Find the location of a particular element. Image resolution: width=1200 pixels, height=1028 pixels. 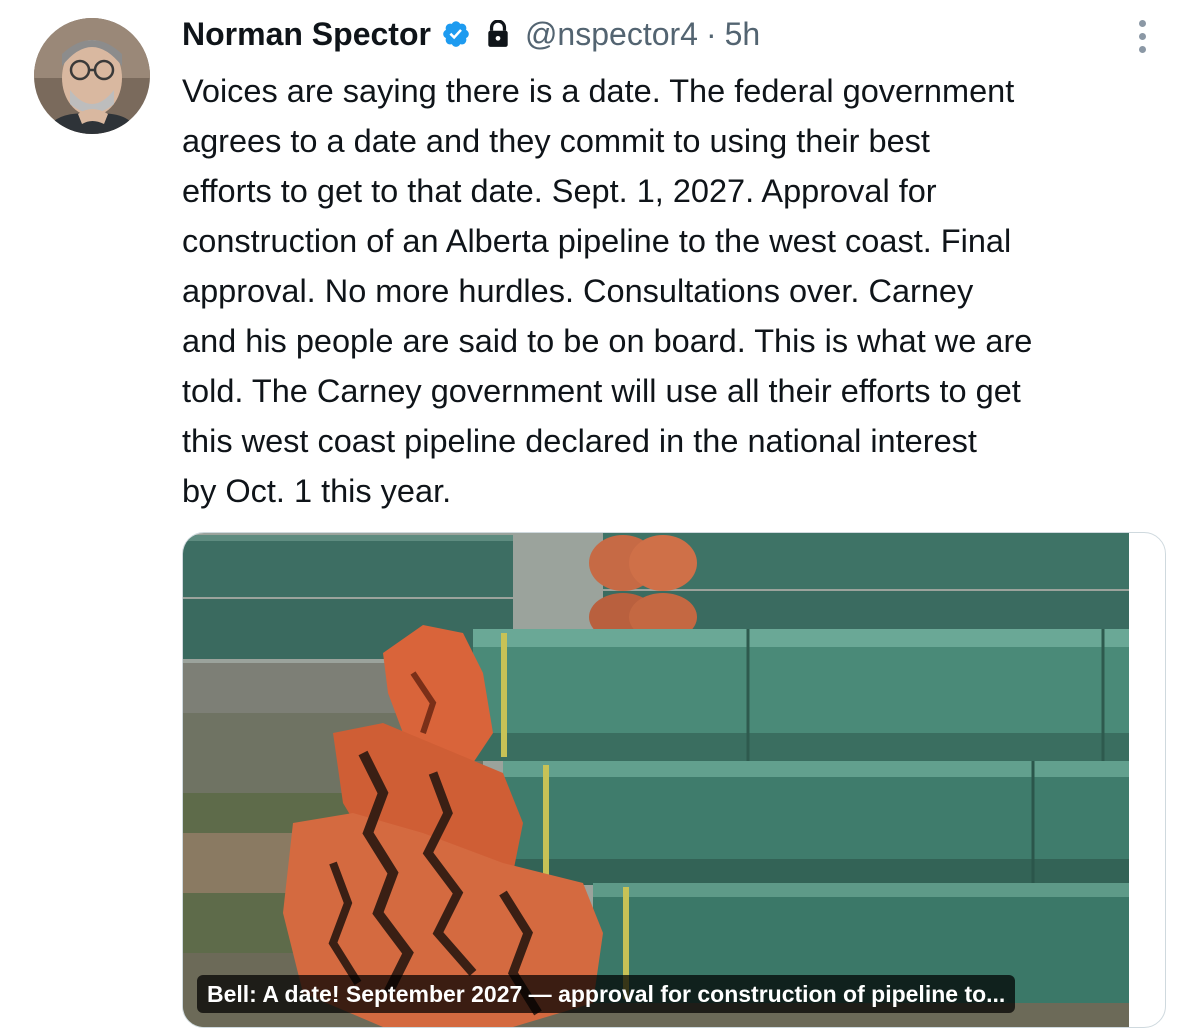

avatar-portrait is located at coordinates (92, 76).